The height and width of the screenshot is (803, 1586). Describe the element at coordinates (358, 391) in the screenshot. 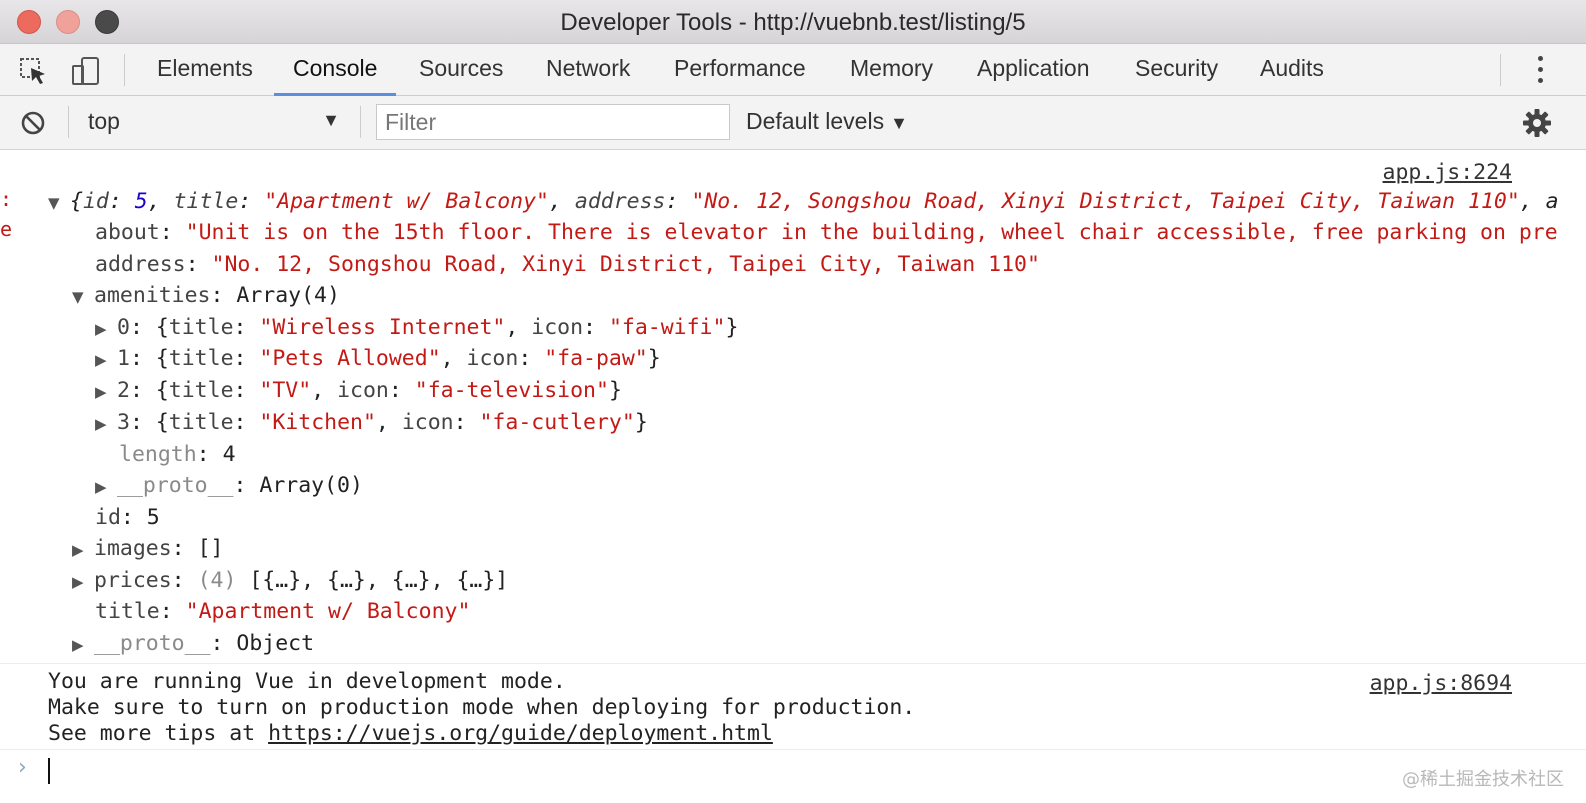

I see `array-item-row: ▶ 2: {title: "TV", icon: "fa-television"}` at that location.